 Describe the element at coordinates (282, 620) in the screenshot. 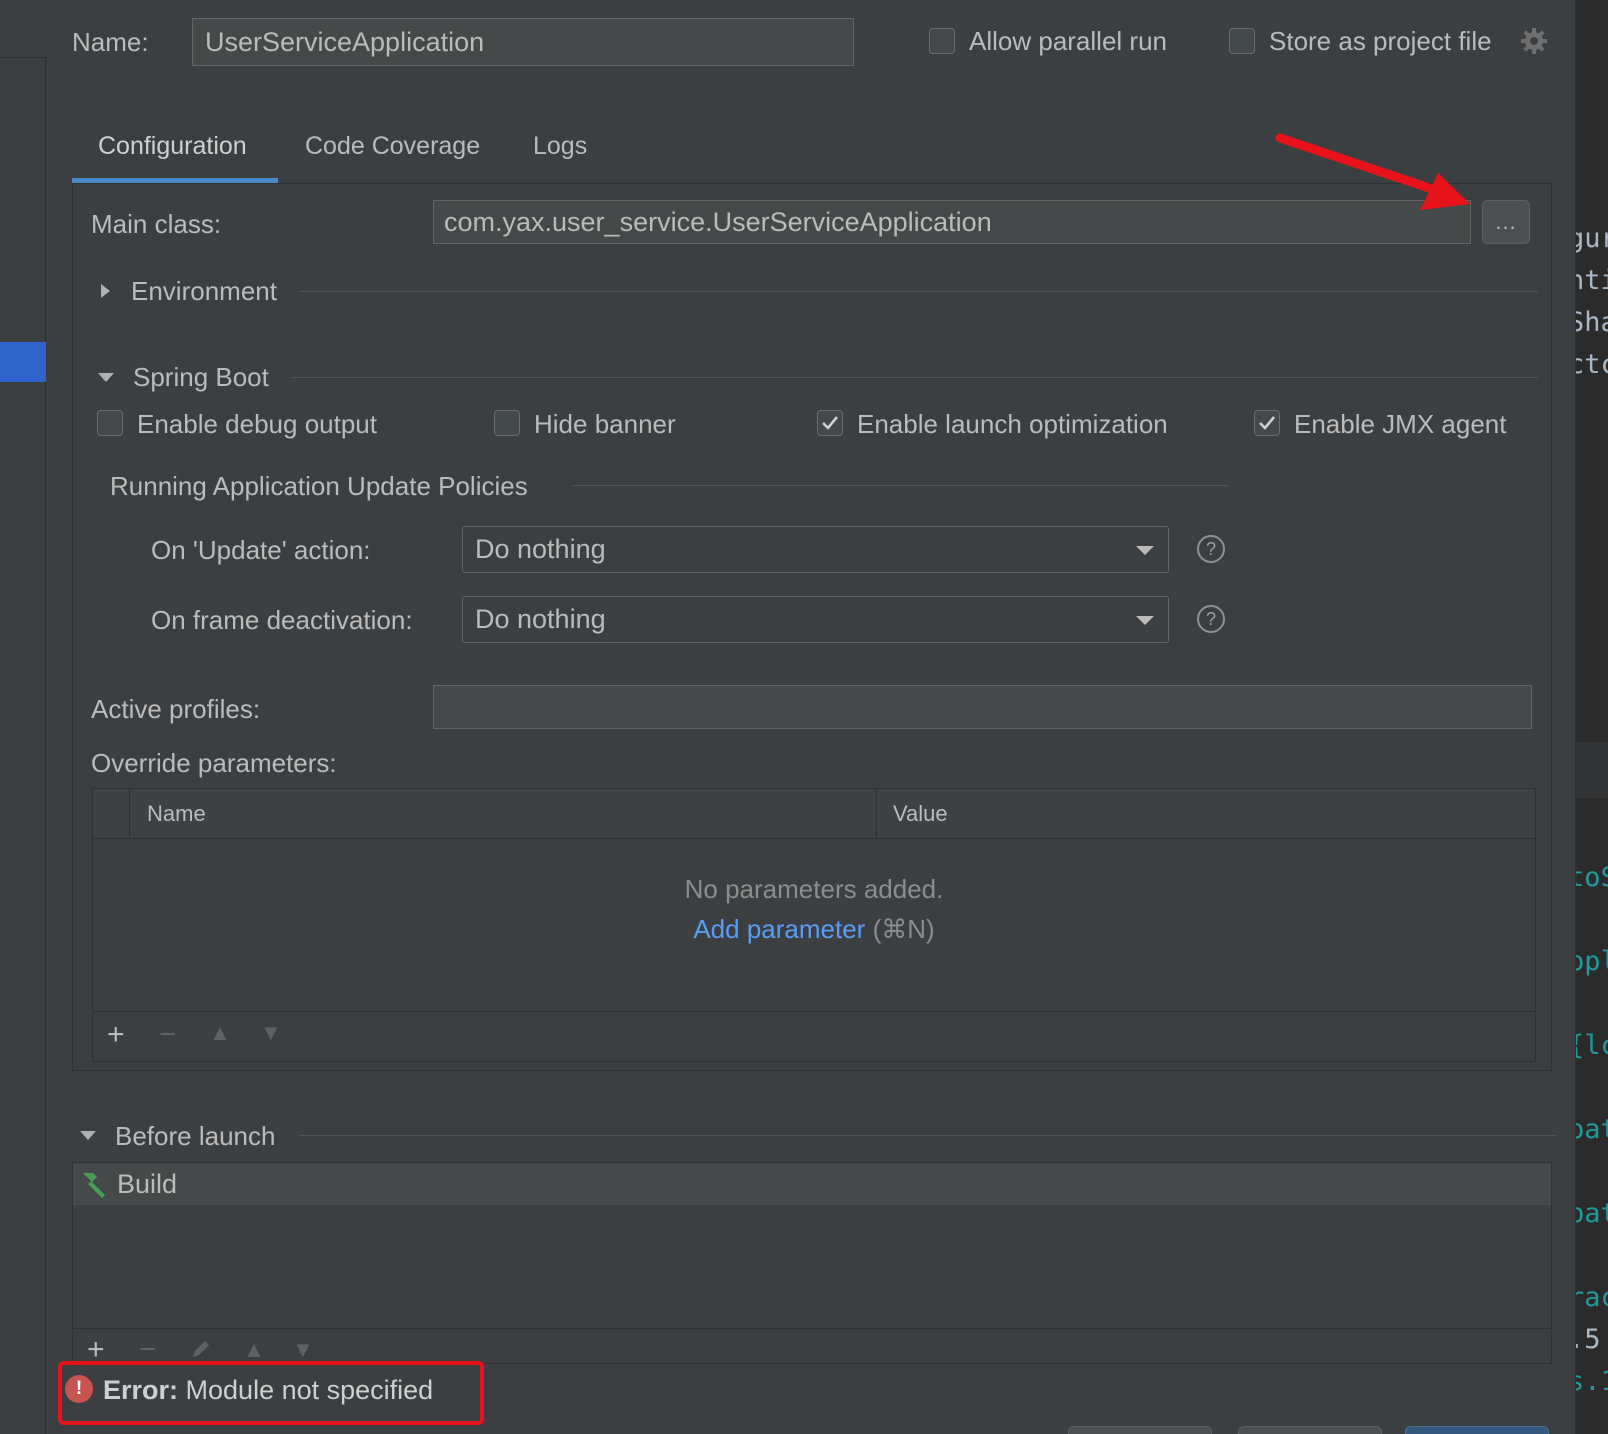

I see `on-frame-deactivation-label: On frame deactivation:` at that location.